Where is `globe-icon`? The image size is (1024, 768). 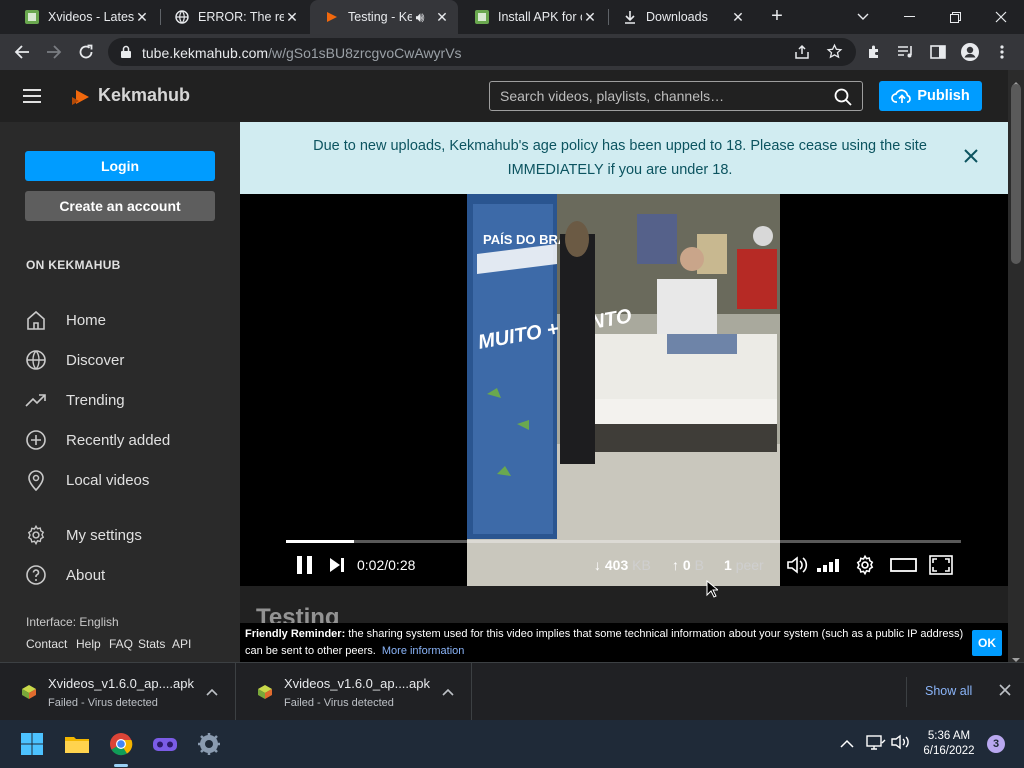 globe-icon is located at coordinates (182, 17).